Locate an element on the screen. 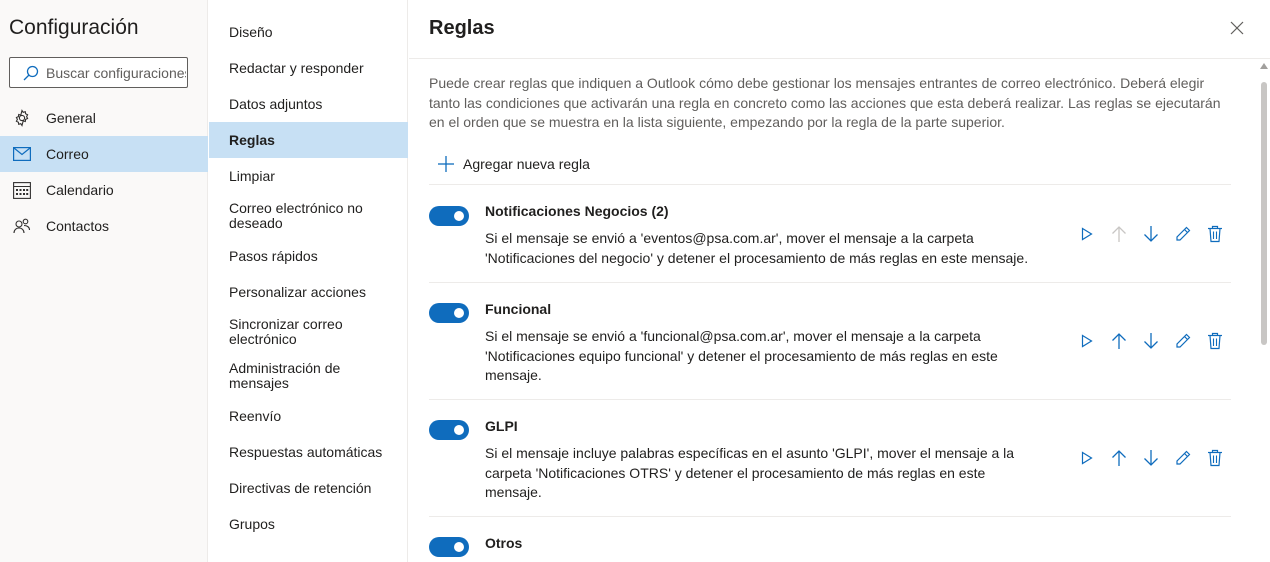  panel-title: Reglas is located at coordinates (462, 28).